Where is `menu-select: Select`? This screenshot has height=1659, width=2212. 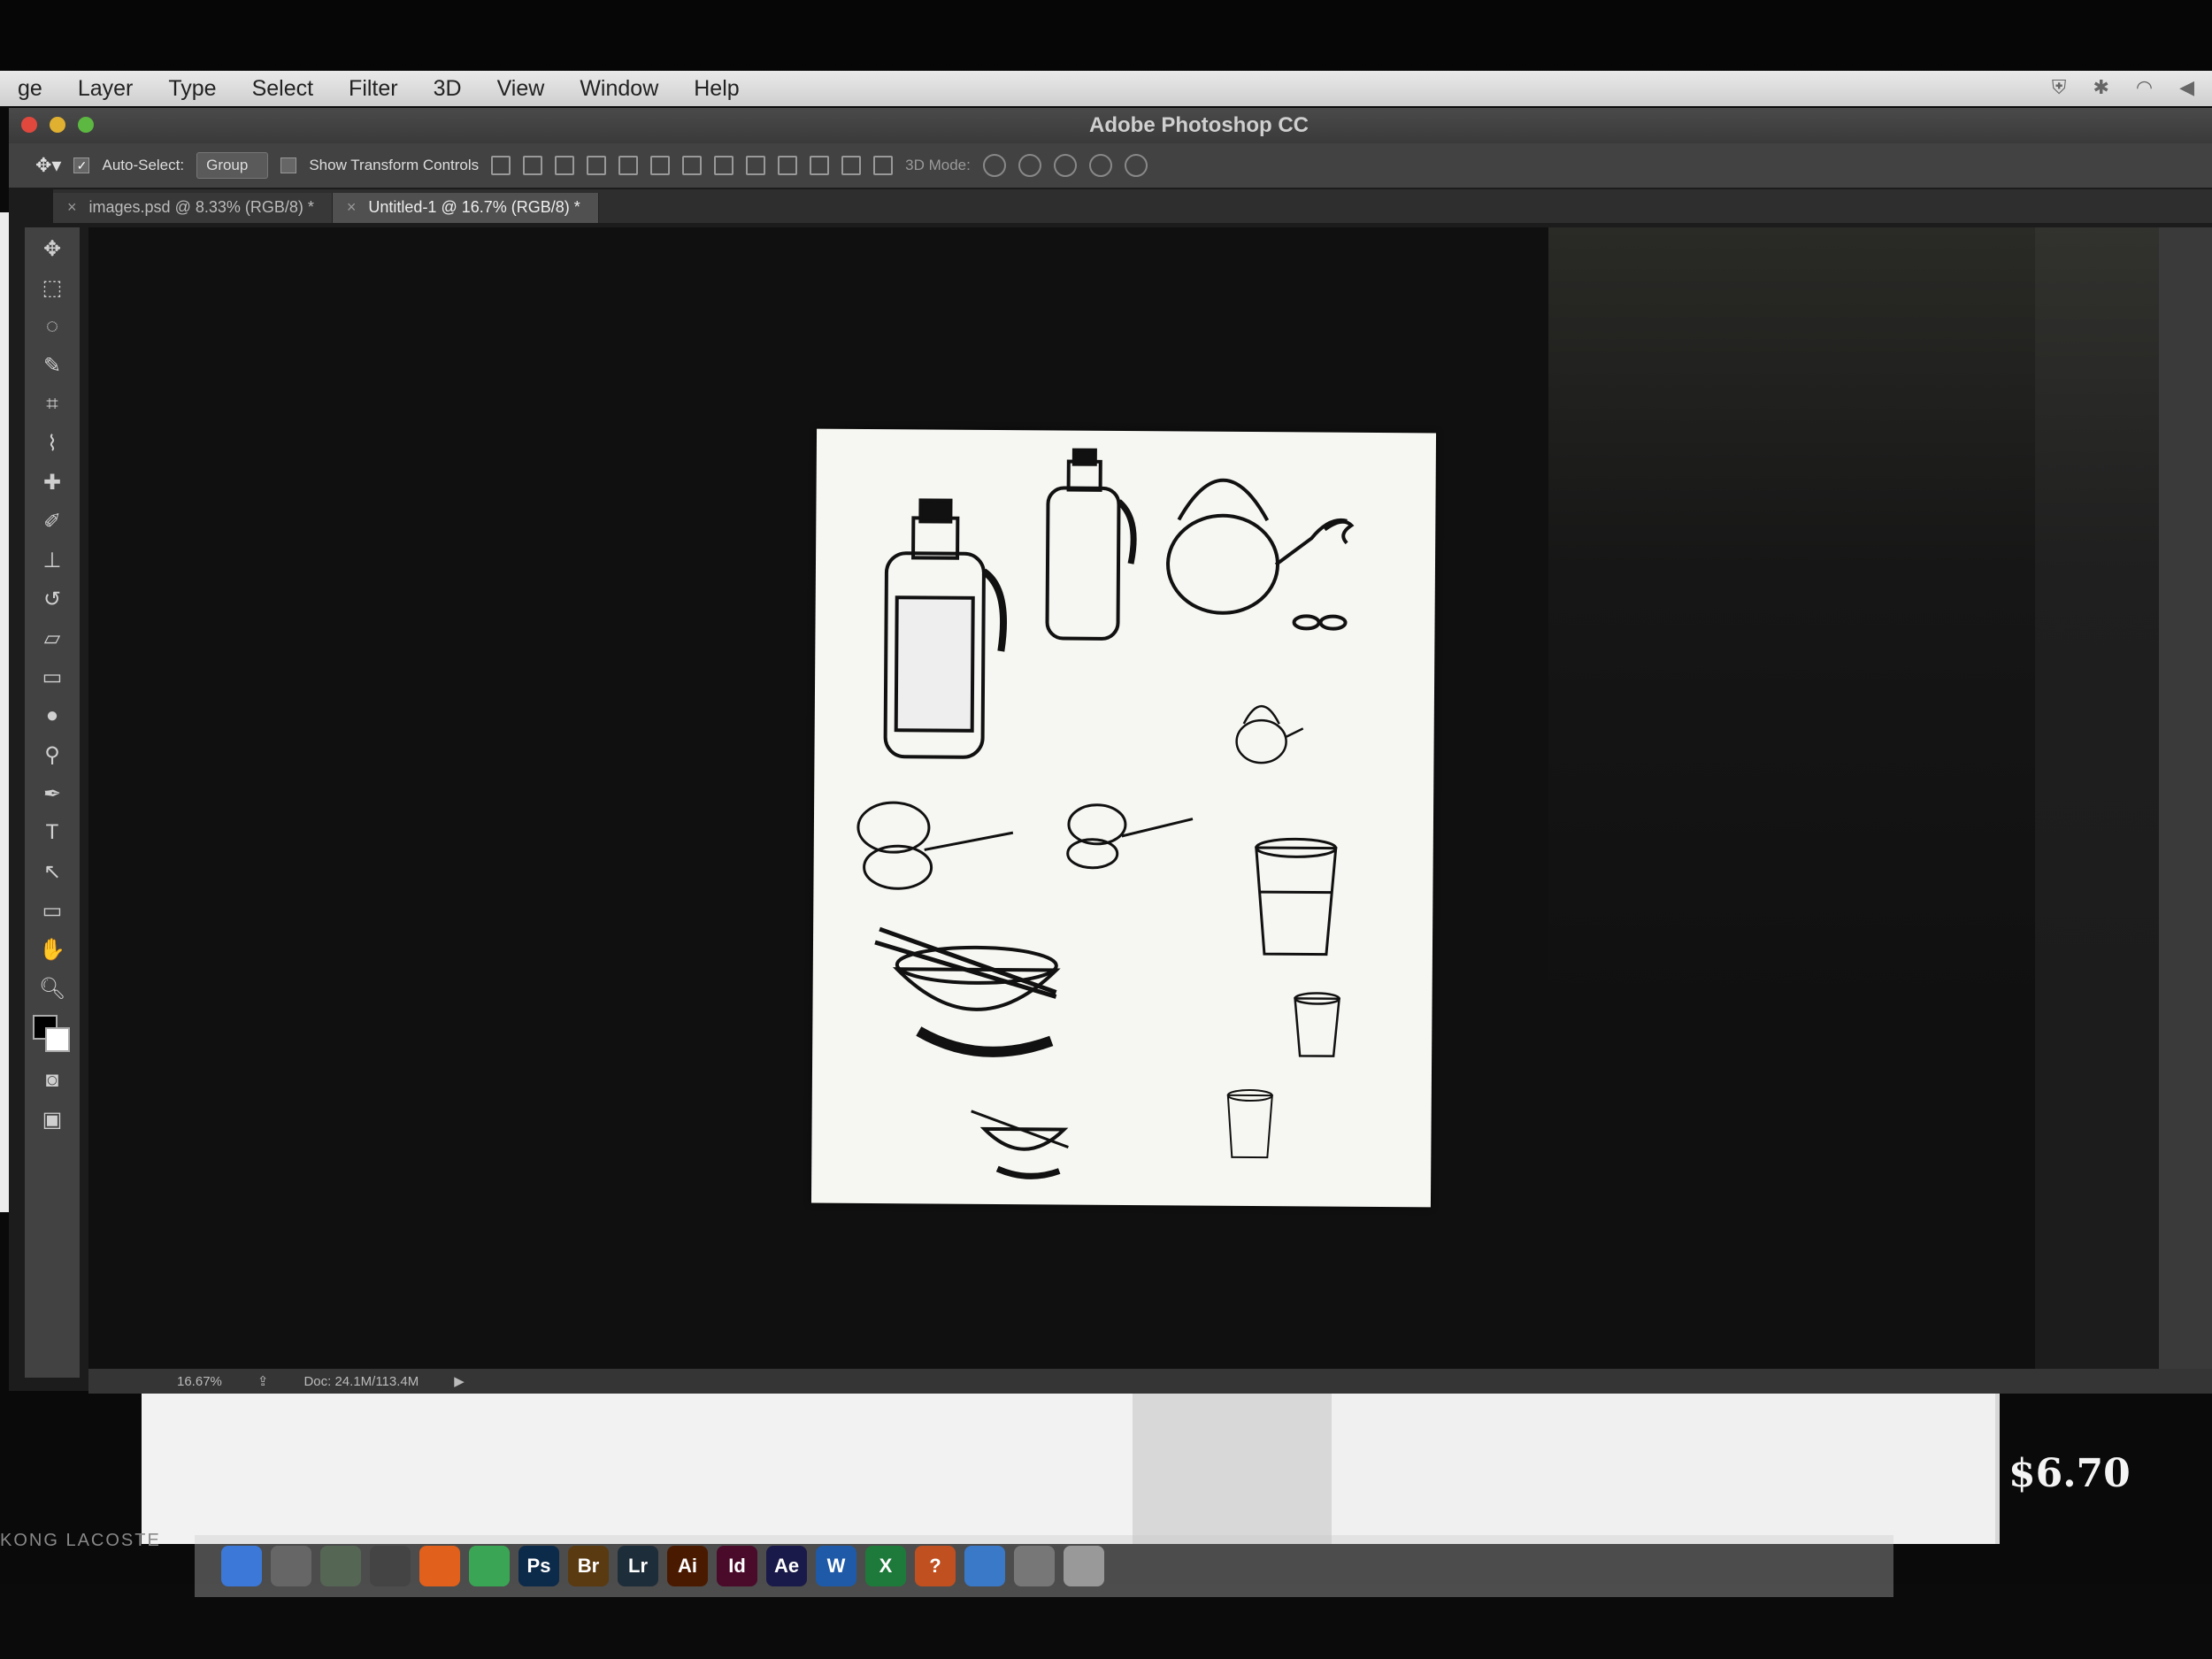 menu-select: Select is located at coordinates (282, 89).